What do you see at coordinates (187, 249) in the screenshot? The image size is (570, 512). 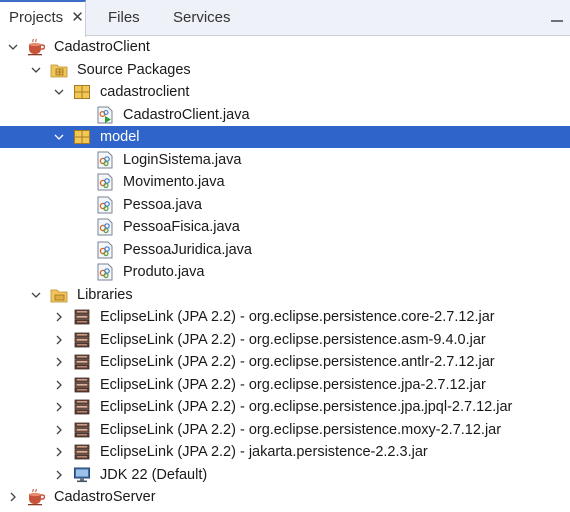 I see `tree-item-label: PessoaJuridica.java` at bounding box center [187, 249].